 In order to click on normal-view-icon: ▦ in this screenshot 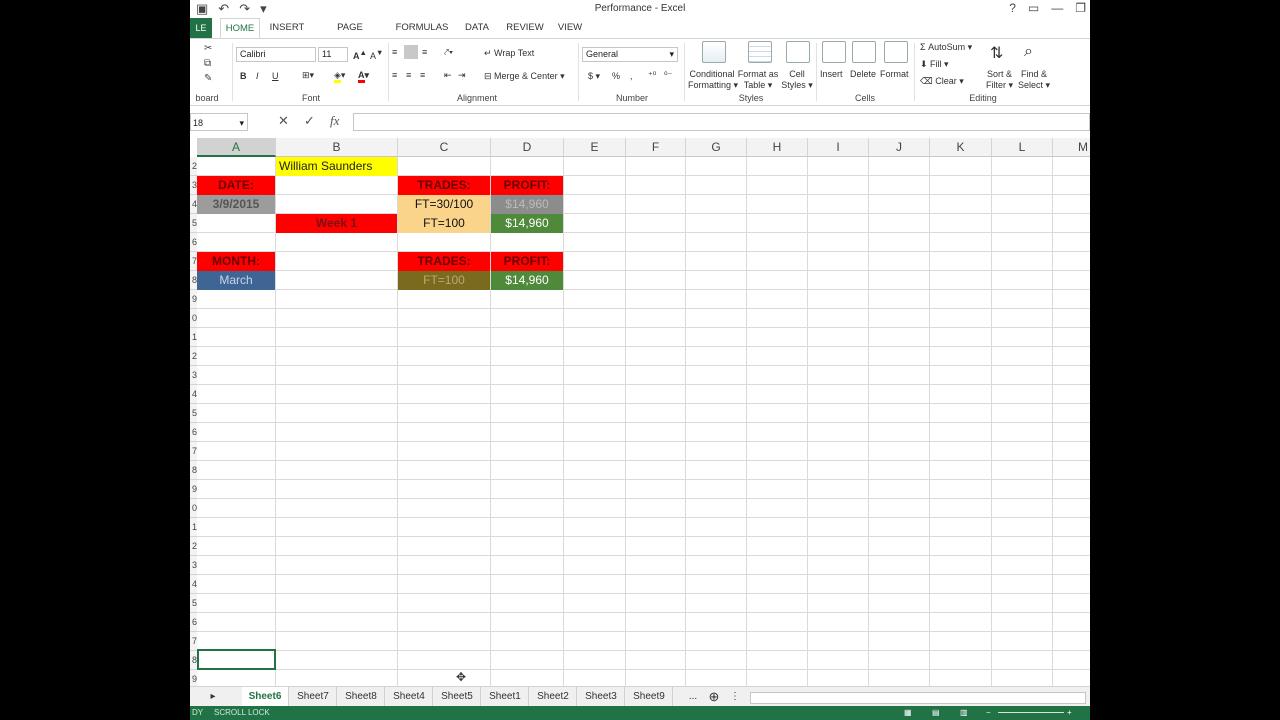, I will do `click(908, 713)`.